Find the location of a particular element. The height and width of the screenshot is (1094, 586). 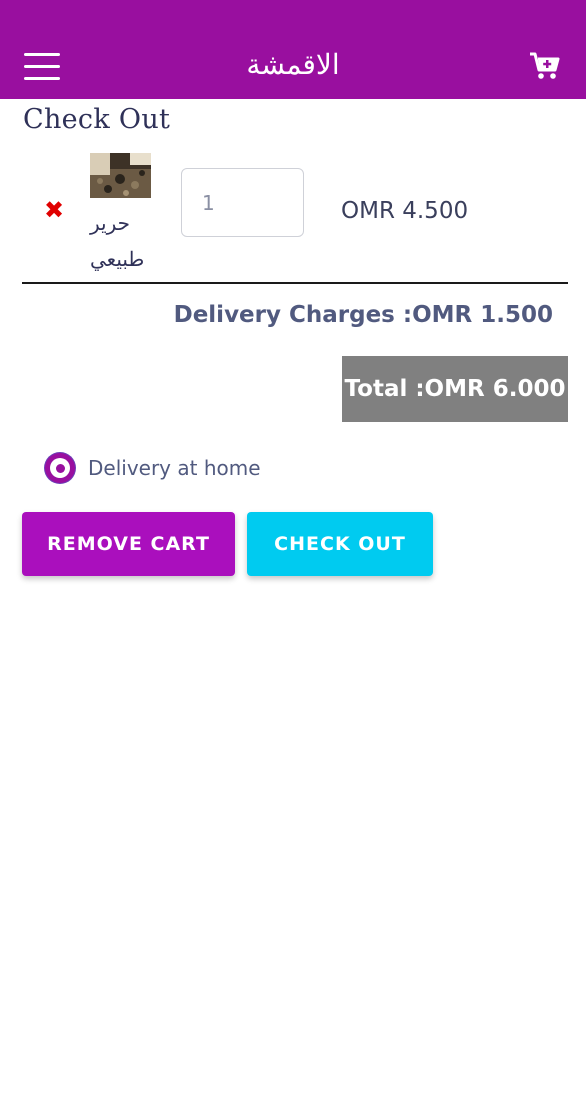

check-out-button: CHECK OUT is located at coordinates (340, 544).